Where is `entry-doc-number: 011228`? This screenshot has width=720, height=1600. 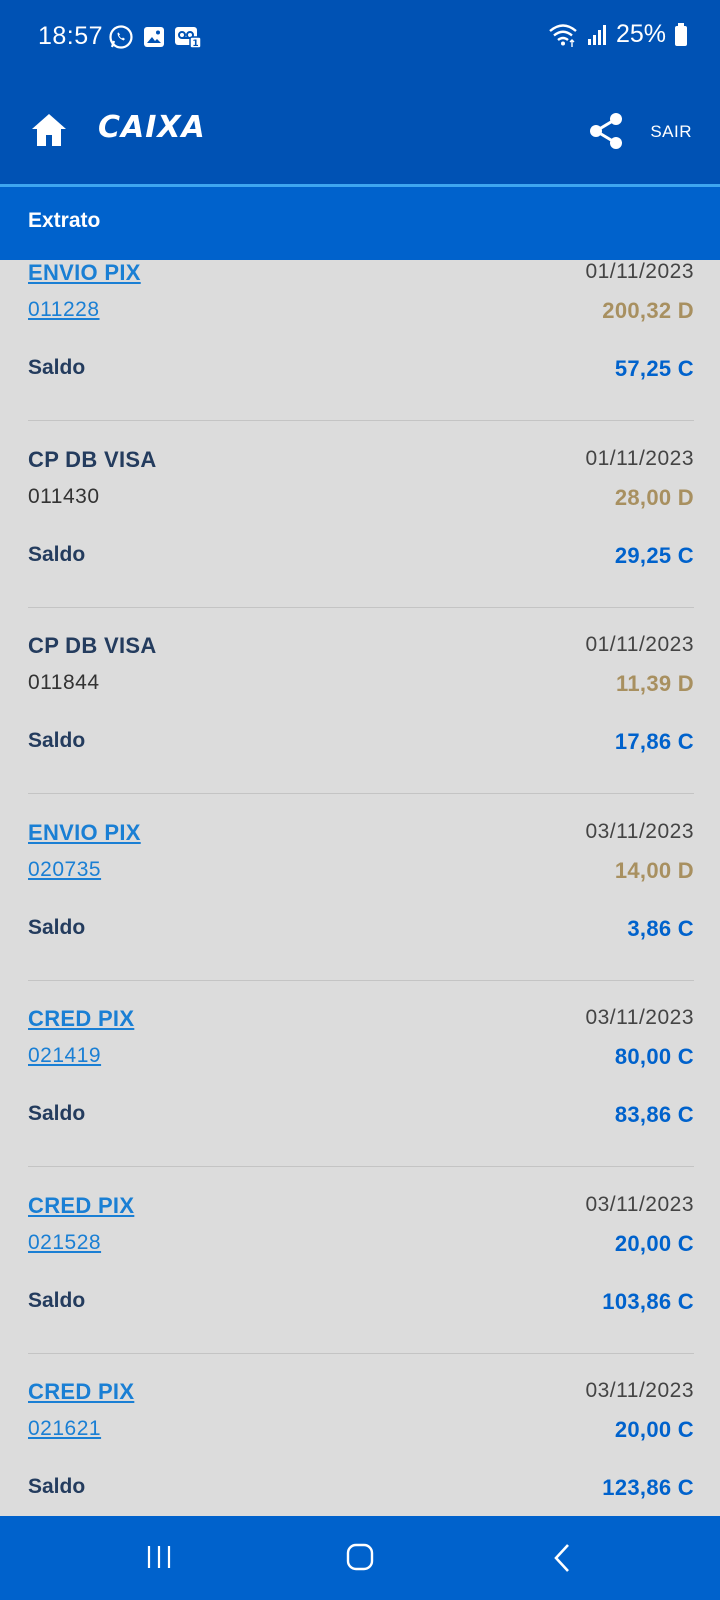
entry-doc-number: 011228 is located at coordinates (64, 310).